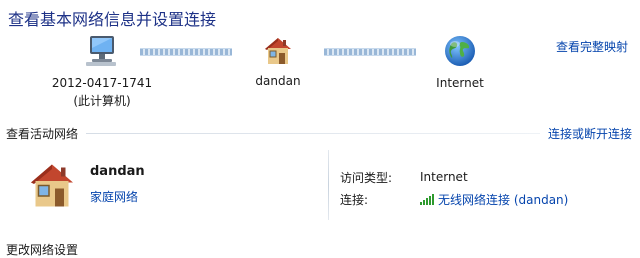  I want to click on internet-node: Internet, so click(460, 63).